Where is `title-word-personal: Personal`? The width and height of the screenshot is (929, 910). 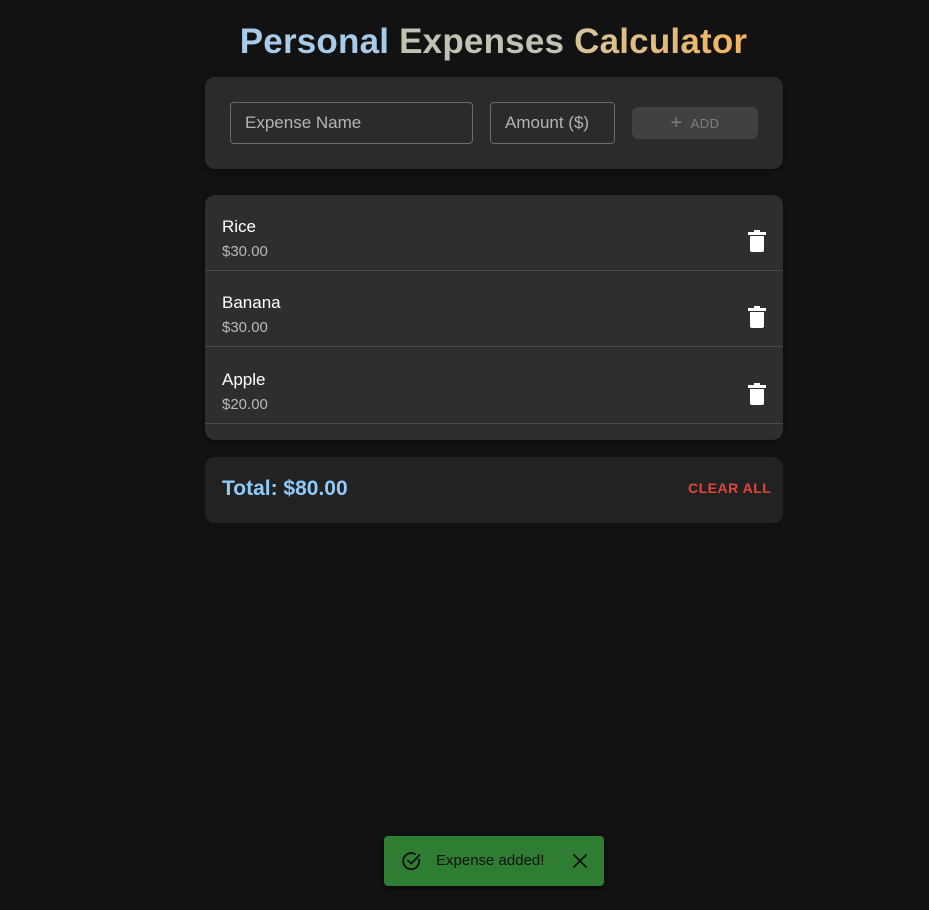
title-word-personal: Personal is located at coordinates (314, 41).